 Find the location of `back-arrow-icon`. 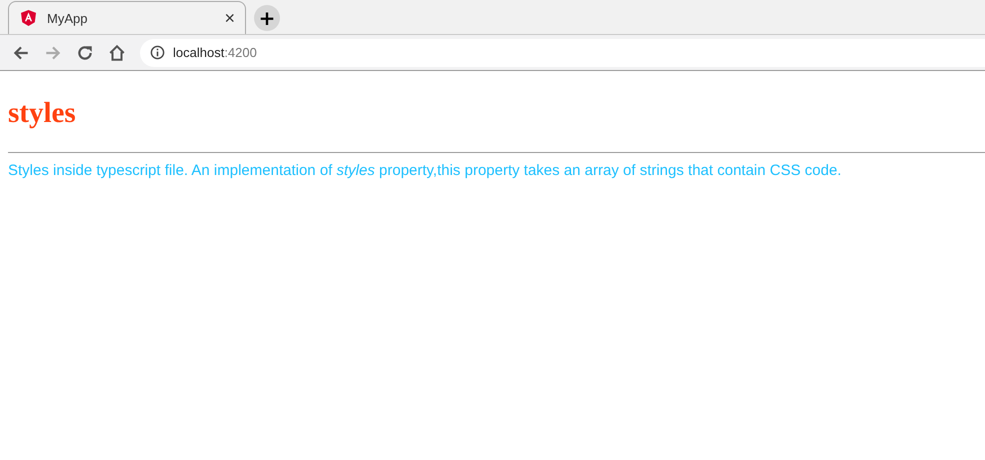

back-arrow-icon is located at coordinates (21, 53).